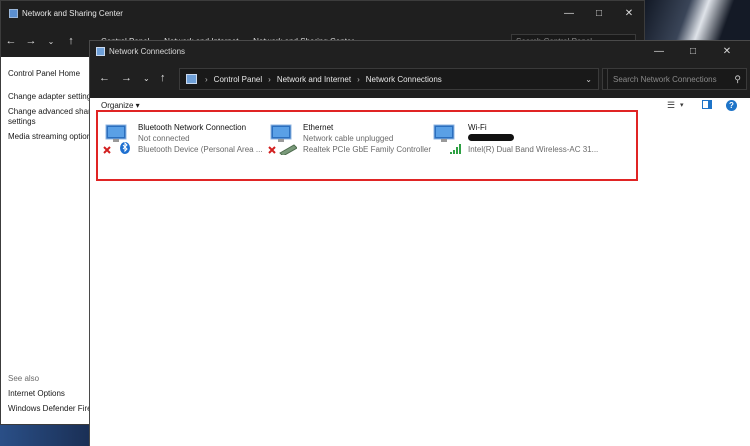 This screenshot has width=750, height=446. Describe the element at coordinates (164, 138) in the screenshot. I see `connection-status: Not connected` at that location.